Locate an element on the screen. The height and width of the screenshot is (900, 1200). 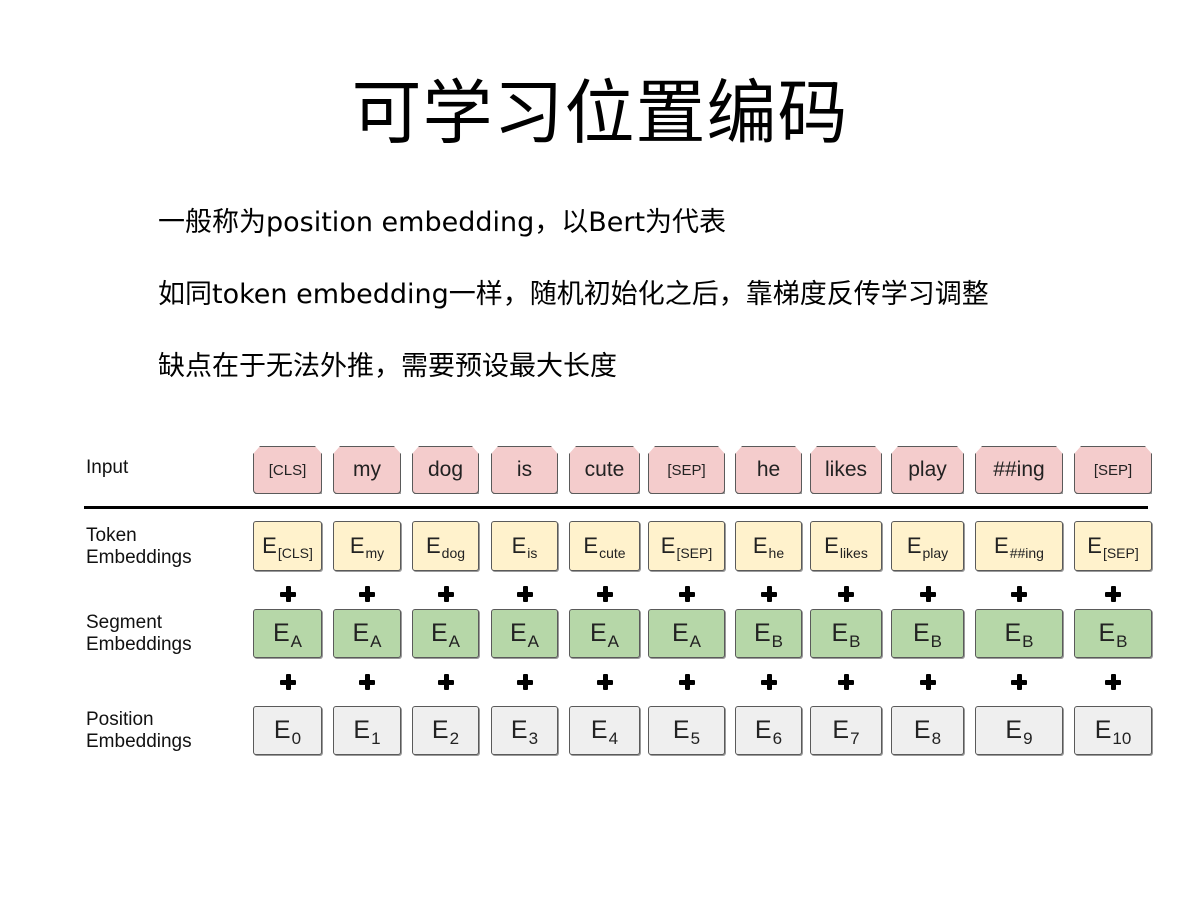
row-label-text: Position is located at coordinates (120, 719).